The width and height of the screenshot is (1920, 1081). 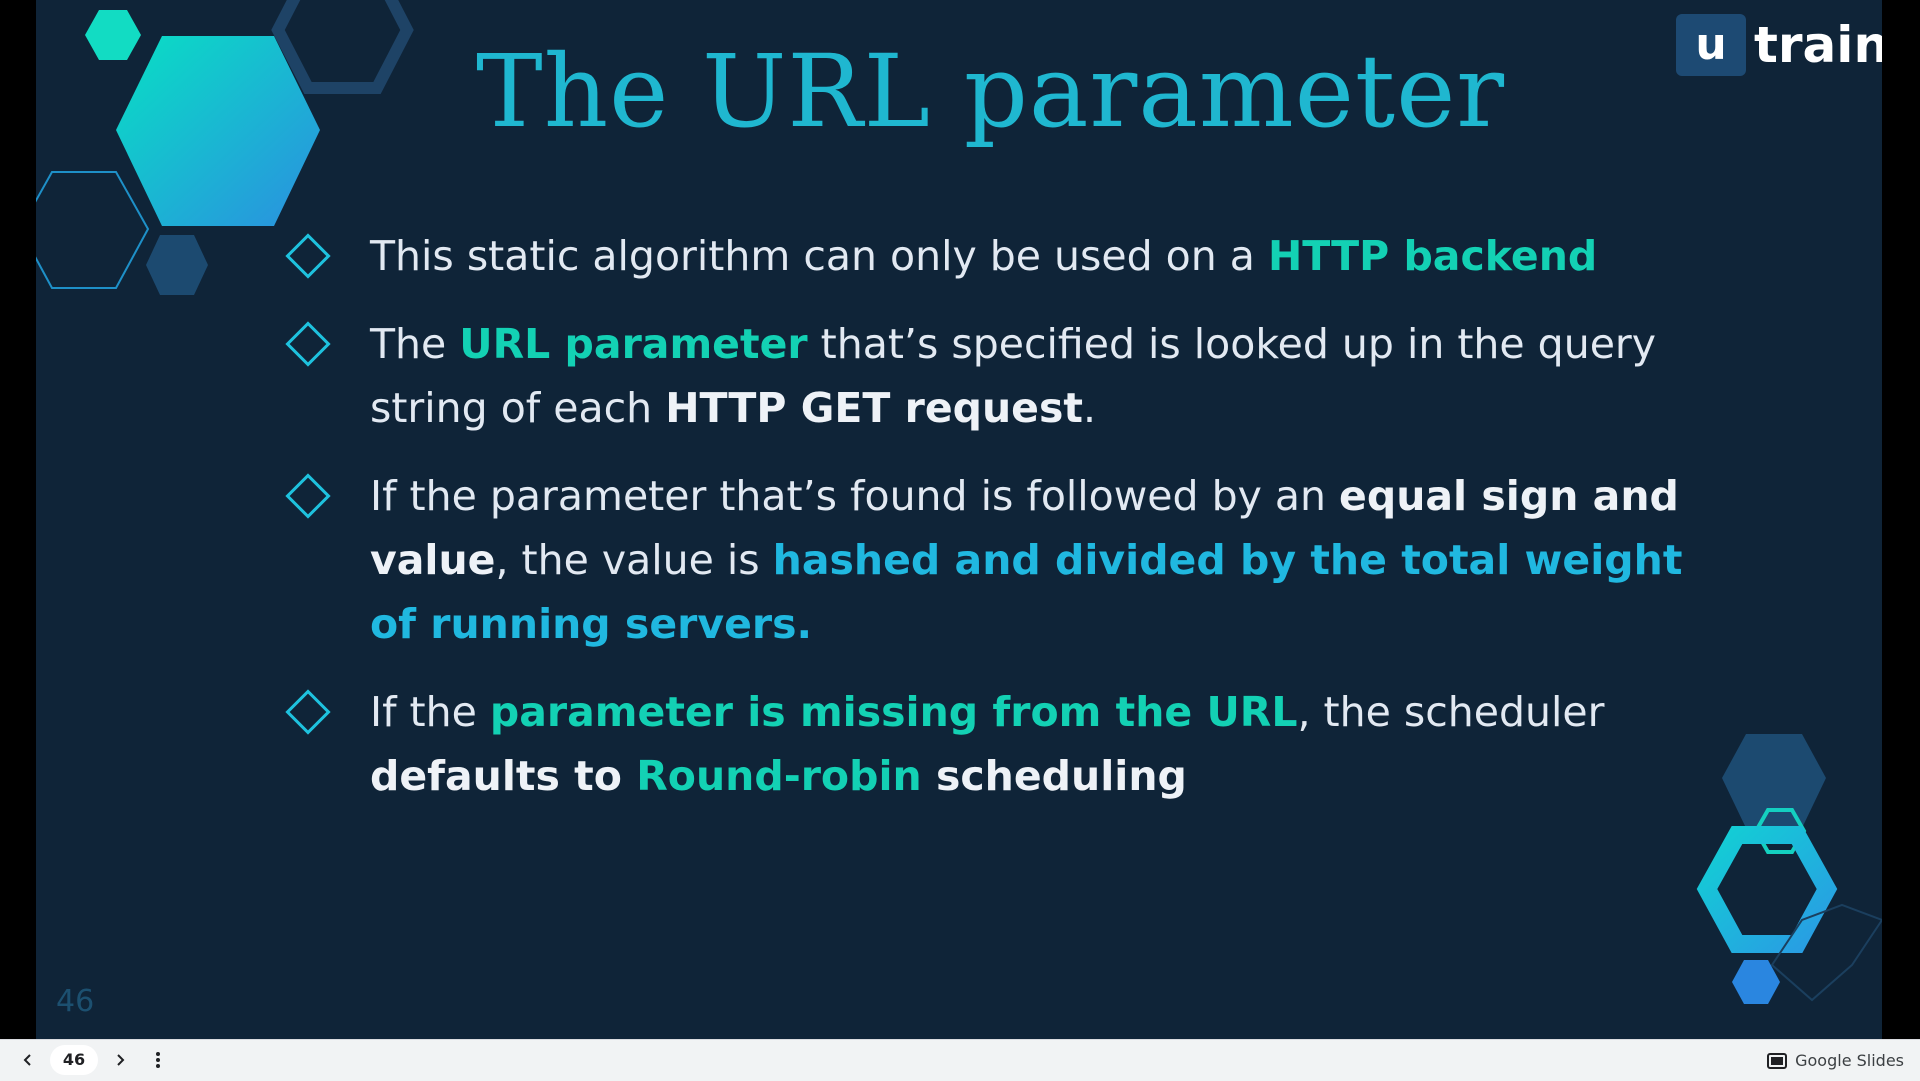 What do you see at coordinates (1451, 712) in the screenshot?
I see `bullet-text-segment: , the scheduler` at bounding box center [1451, 712].